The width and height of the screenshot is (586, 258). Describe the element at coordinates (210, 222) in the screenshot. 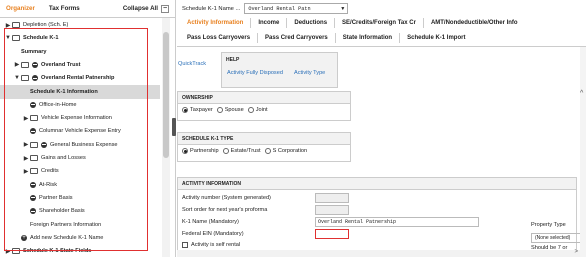

I see `k1-name-field-label: K-1 Name (Mandatory)` at that location.